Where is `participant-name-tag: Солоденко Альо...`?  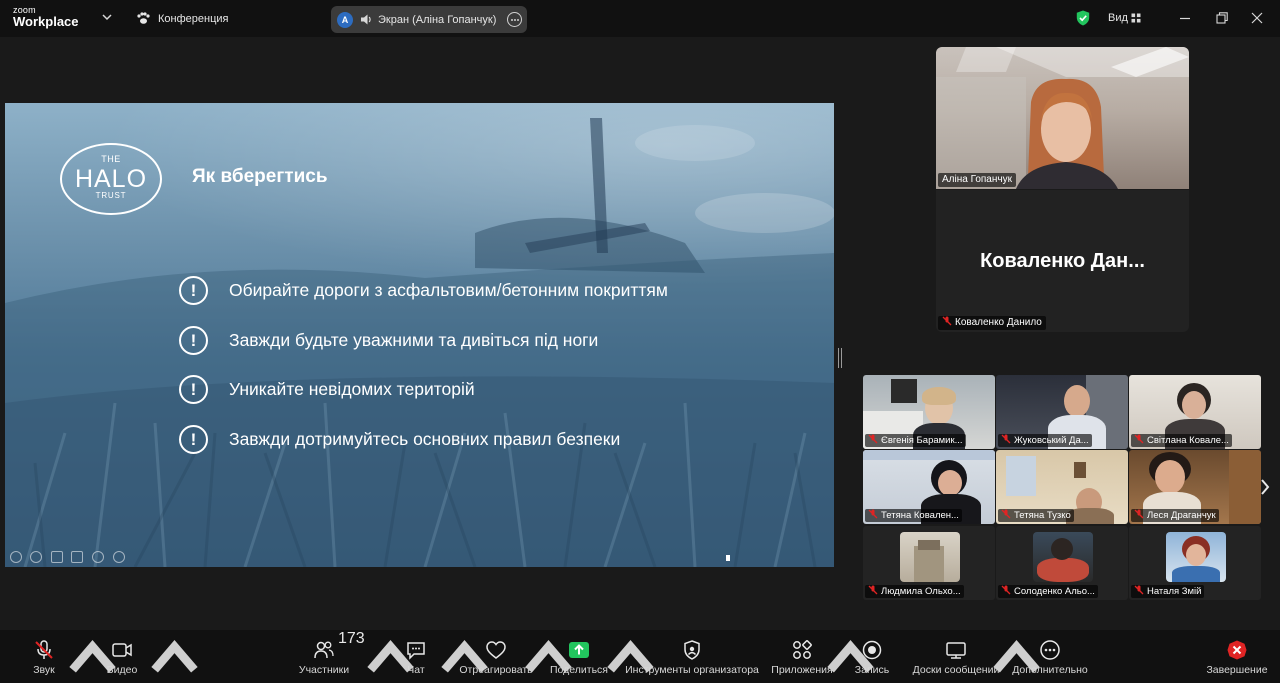 participant-name-tag: Солоденко Альо... is located at coordinates (1048, 591).